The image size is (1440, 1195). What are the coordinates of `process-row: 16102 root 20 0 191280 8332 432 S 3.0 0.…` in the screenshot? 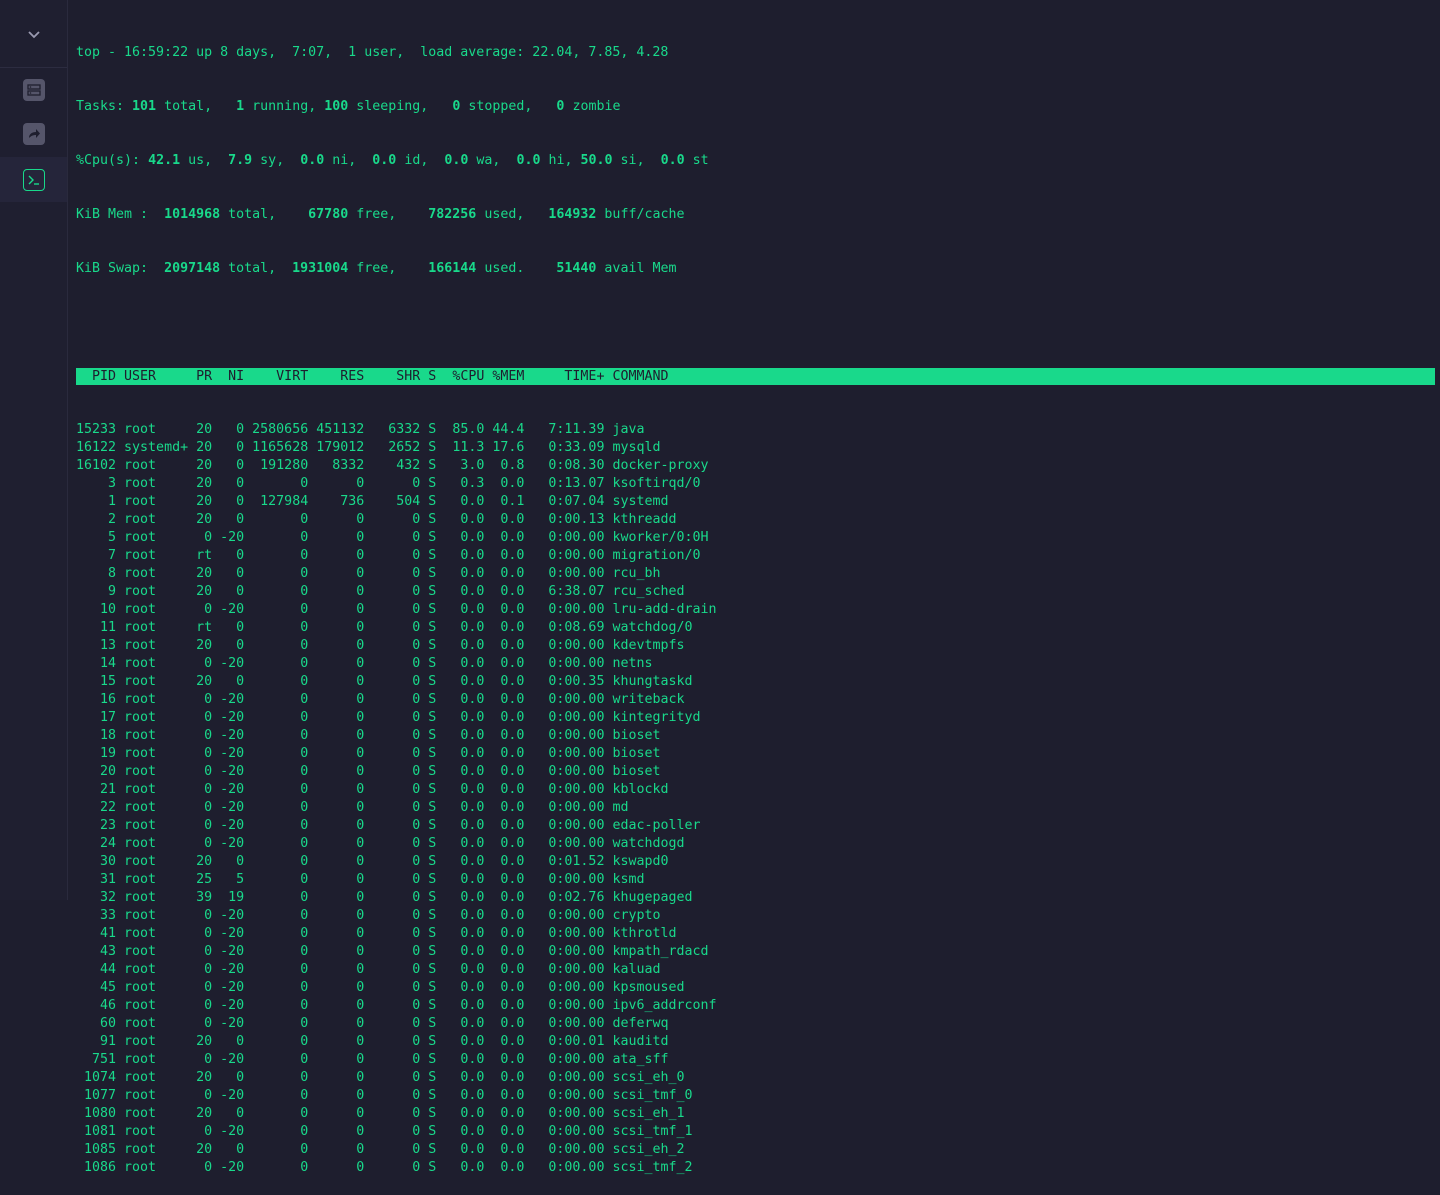 It's located at (755, 466).